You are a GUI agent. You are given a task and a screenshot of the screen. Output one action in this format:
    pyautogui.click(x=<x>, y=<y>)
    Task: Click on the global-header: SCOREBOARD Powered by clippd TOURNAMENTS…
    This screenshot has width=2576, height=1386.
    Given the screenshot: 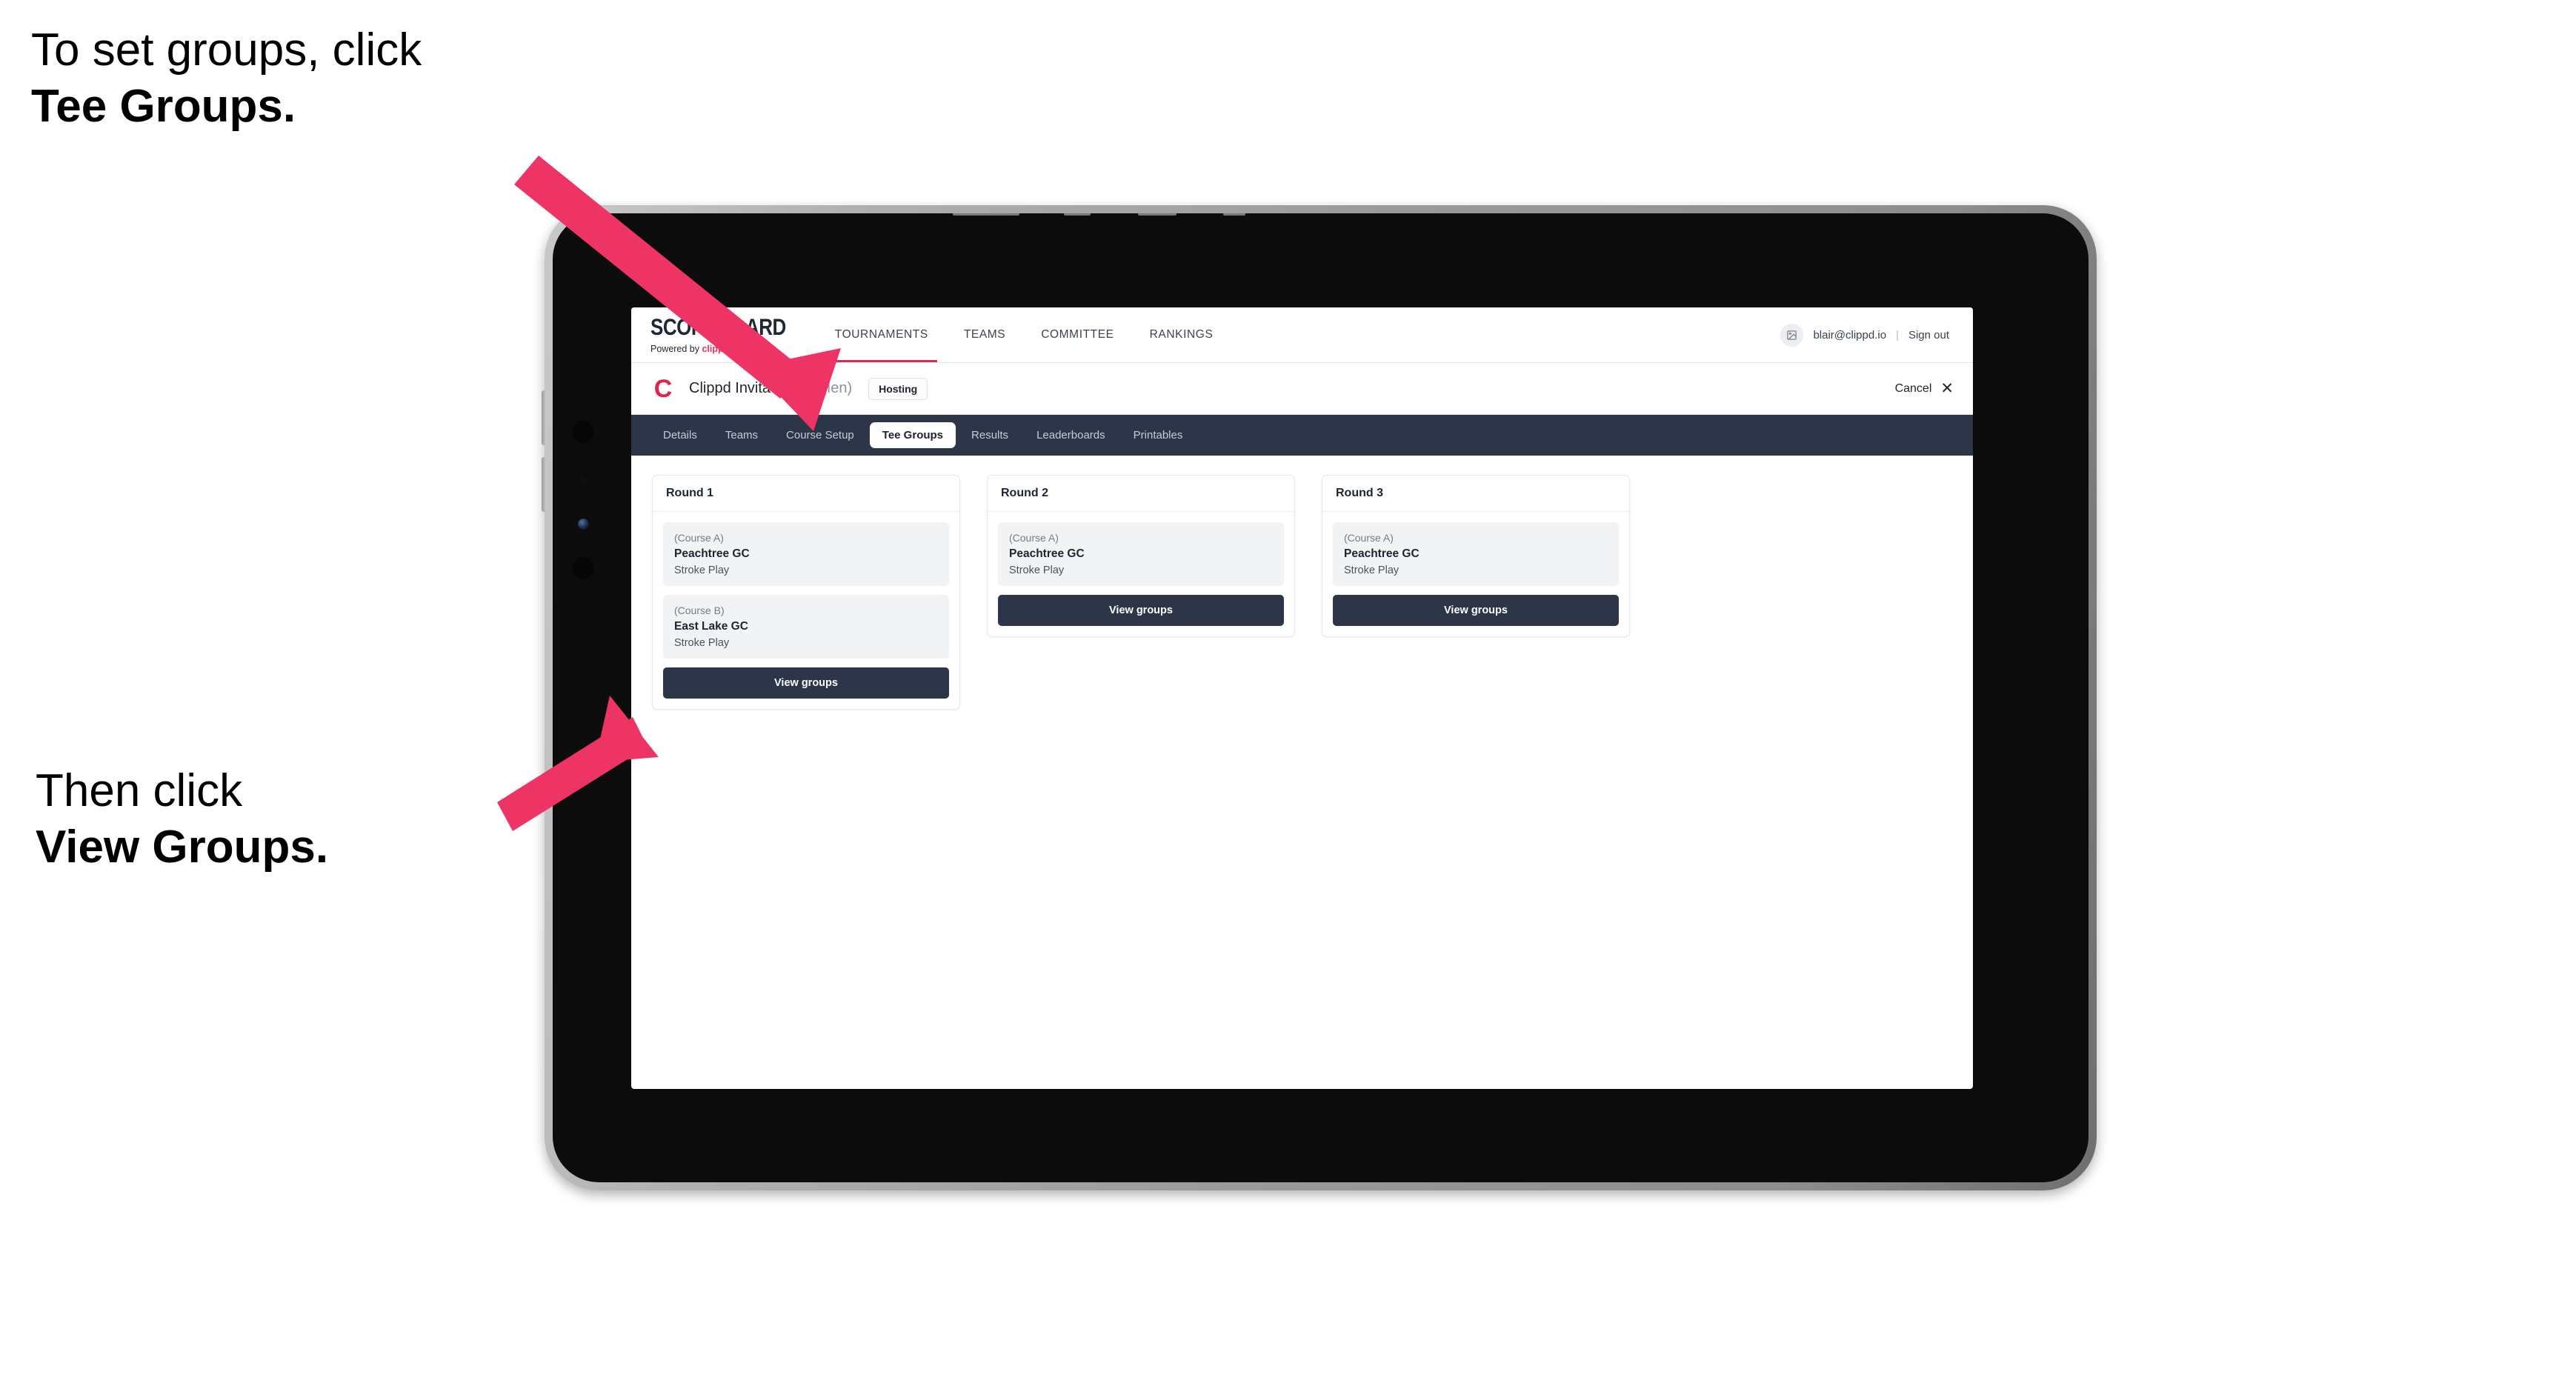 What is the action you would take?
    pyautogui.click(x=1302, y=335)
    